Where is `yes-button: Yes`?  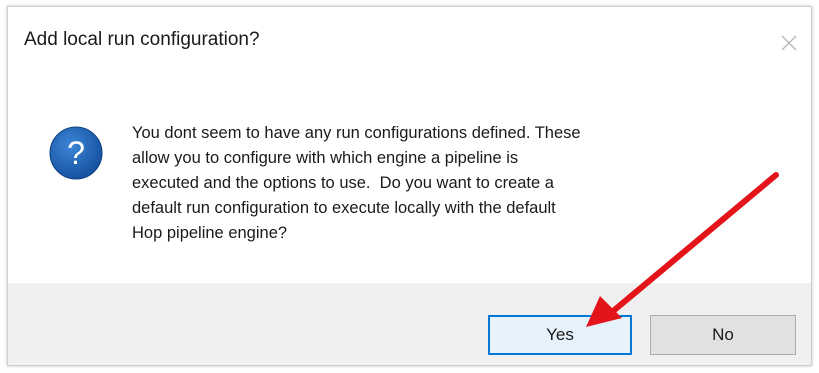
yes-button: Yes is located at coordinates (560, 335).